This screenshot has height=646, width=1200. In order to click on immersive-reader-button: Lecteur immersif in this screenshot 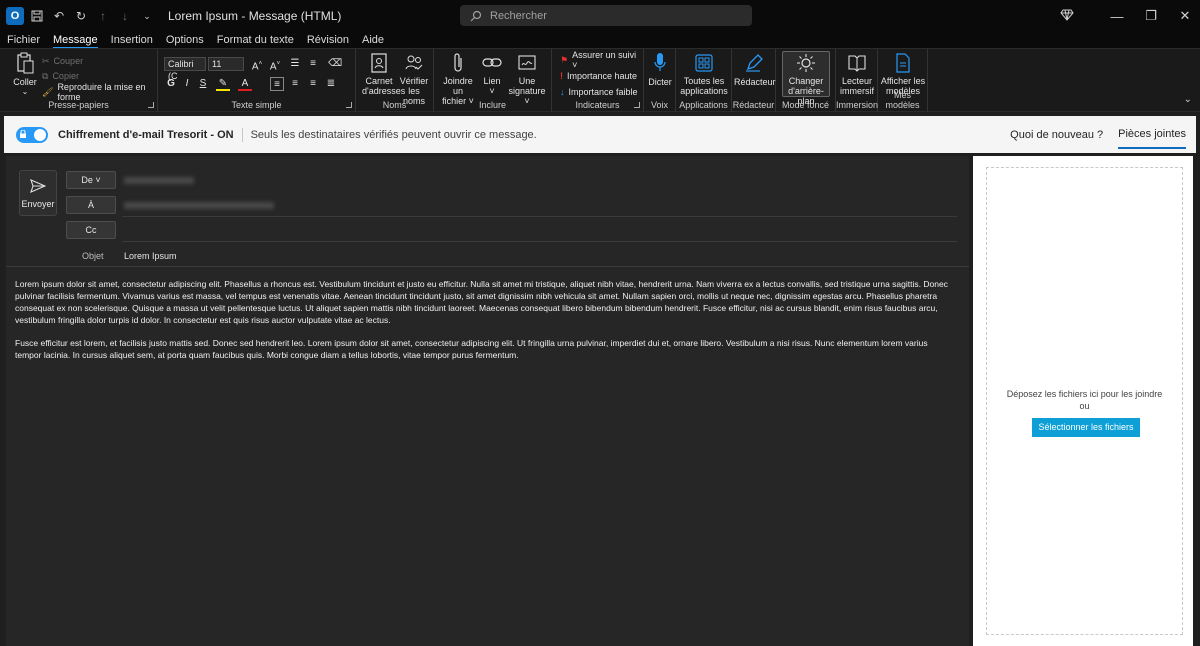, I will do `click(857, 74)`.